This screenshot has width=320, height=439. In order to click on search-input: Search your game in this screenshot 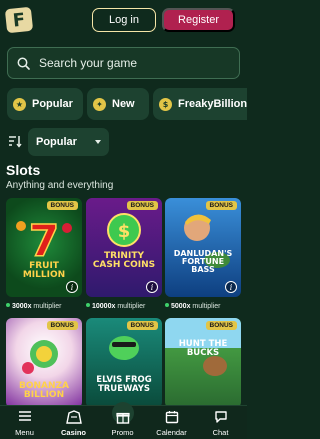, I will do `click(123, 63)`.